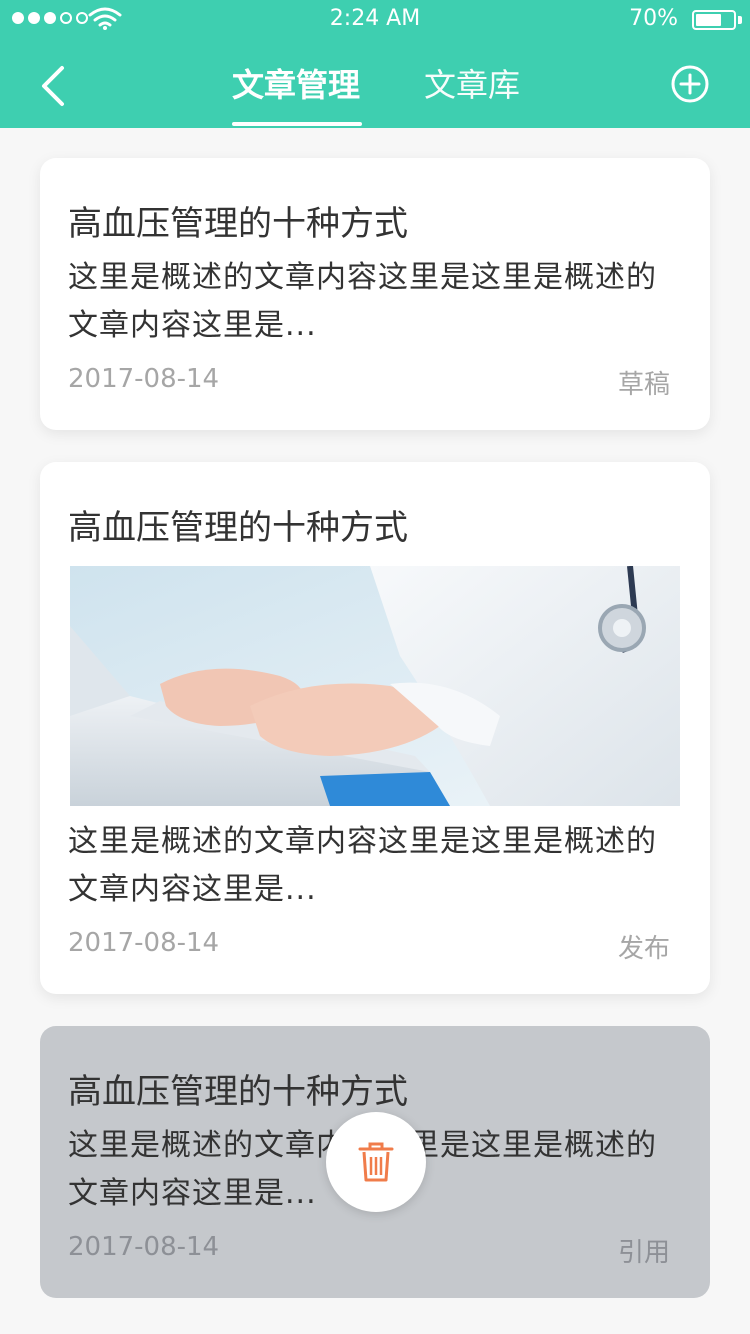 The image size is (750, 1334). I want to click on article-status: 草稿, so click(643, 385).